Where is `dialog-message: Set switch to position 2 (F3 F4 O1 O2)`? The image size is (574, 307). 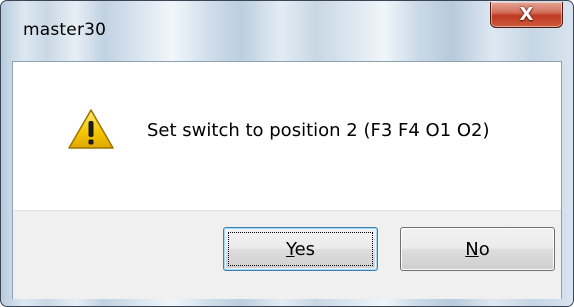 dialog-message: Set switch to position 2 (F3 F4 O1 O2) is located at coordinates (318, 130).